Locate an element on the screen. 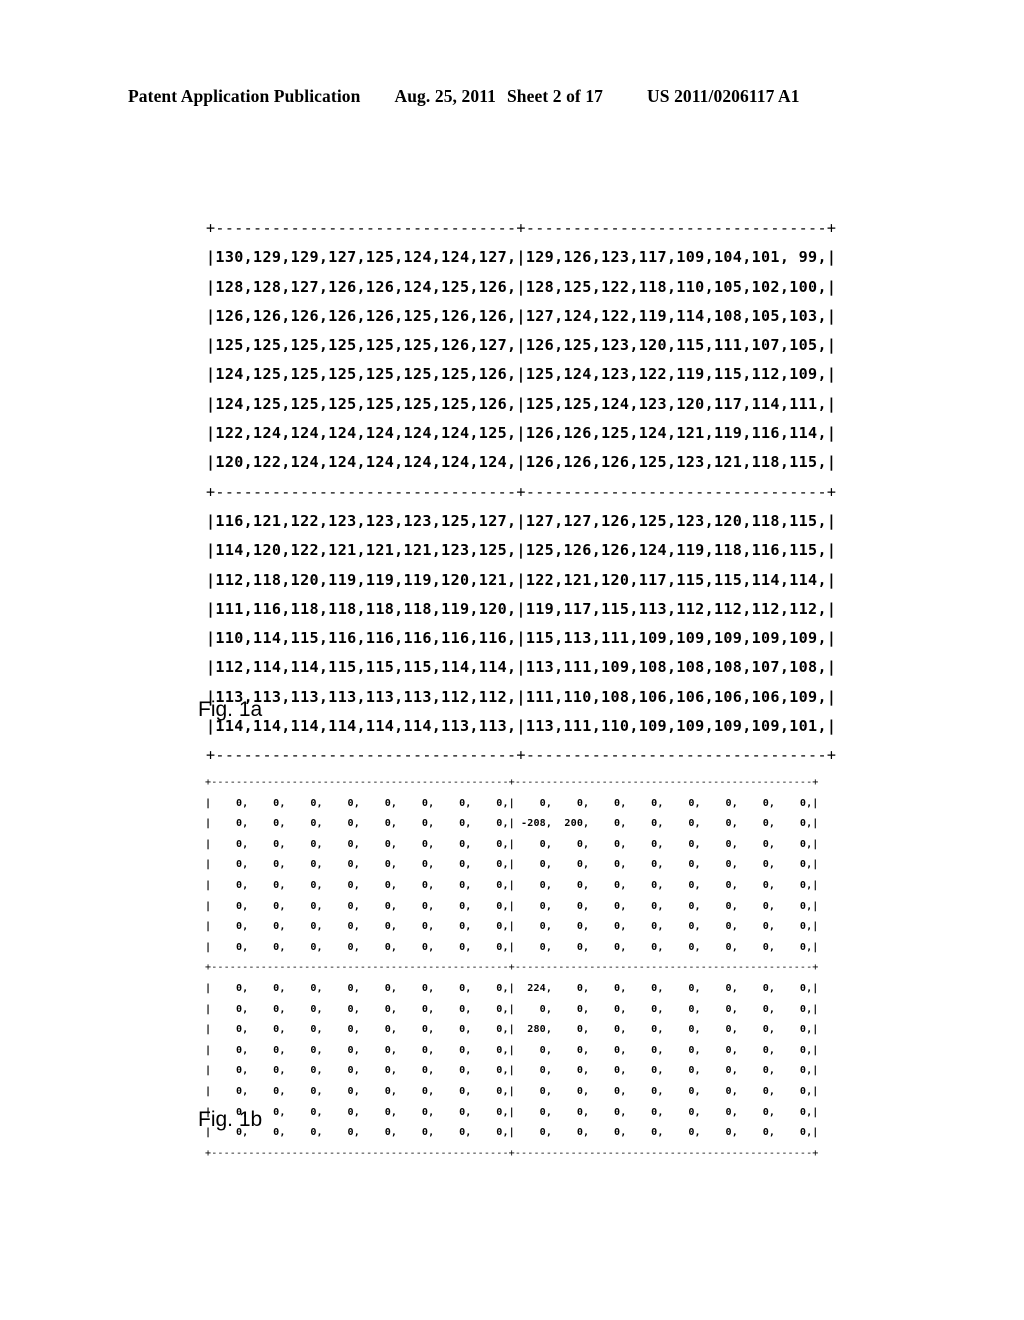  header-date-label: Aug. 25, 2011 is located at coordinates (445, 96).